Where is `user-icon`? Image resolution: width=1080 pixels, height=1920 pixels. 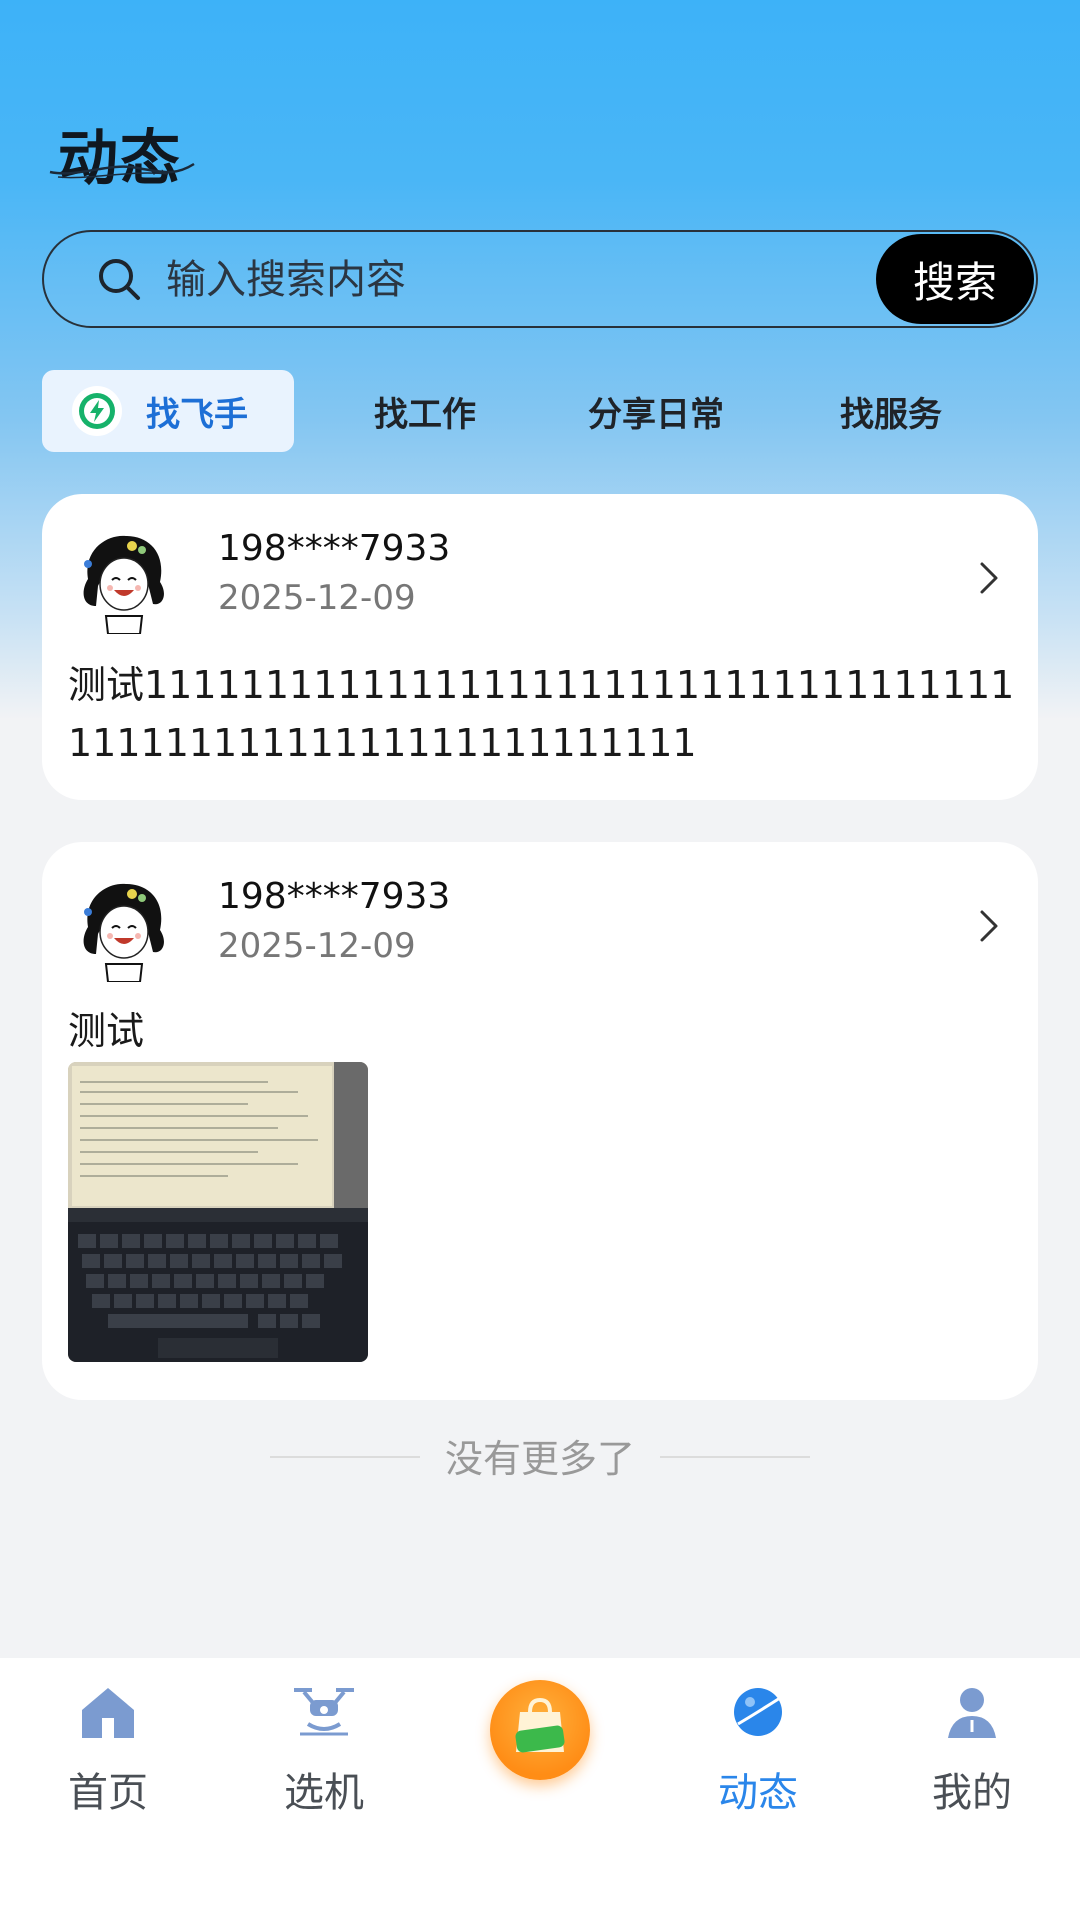 user-icon is located at coordinates (972, 1713).